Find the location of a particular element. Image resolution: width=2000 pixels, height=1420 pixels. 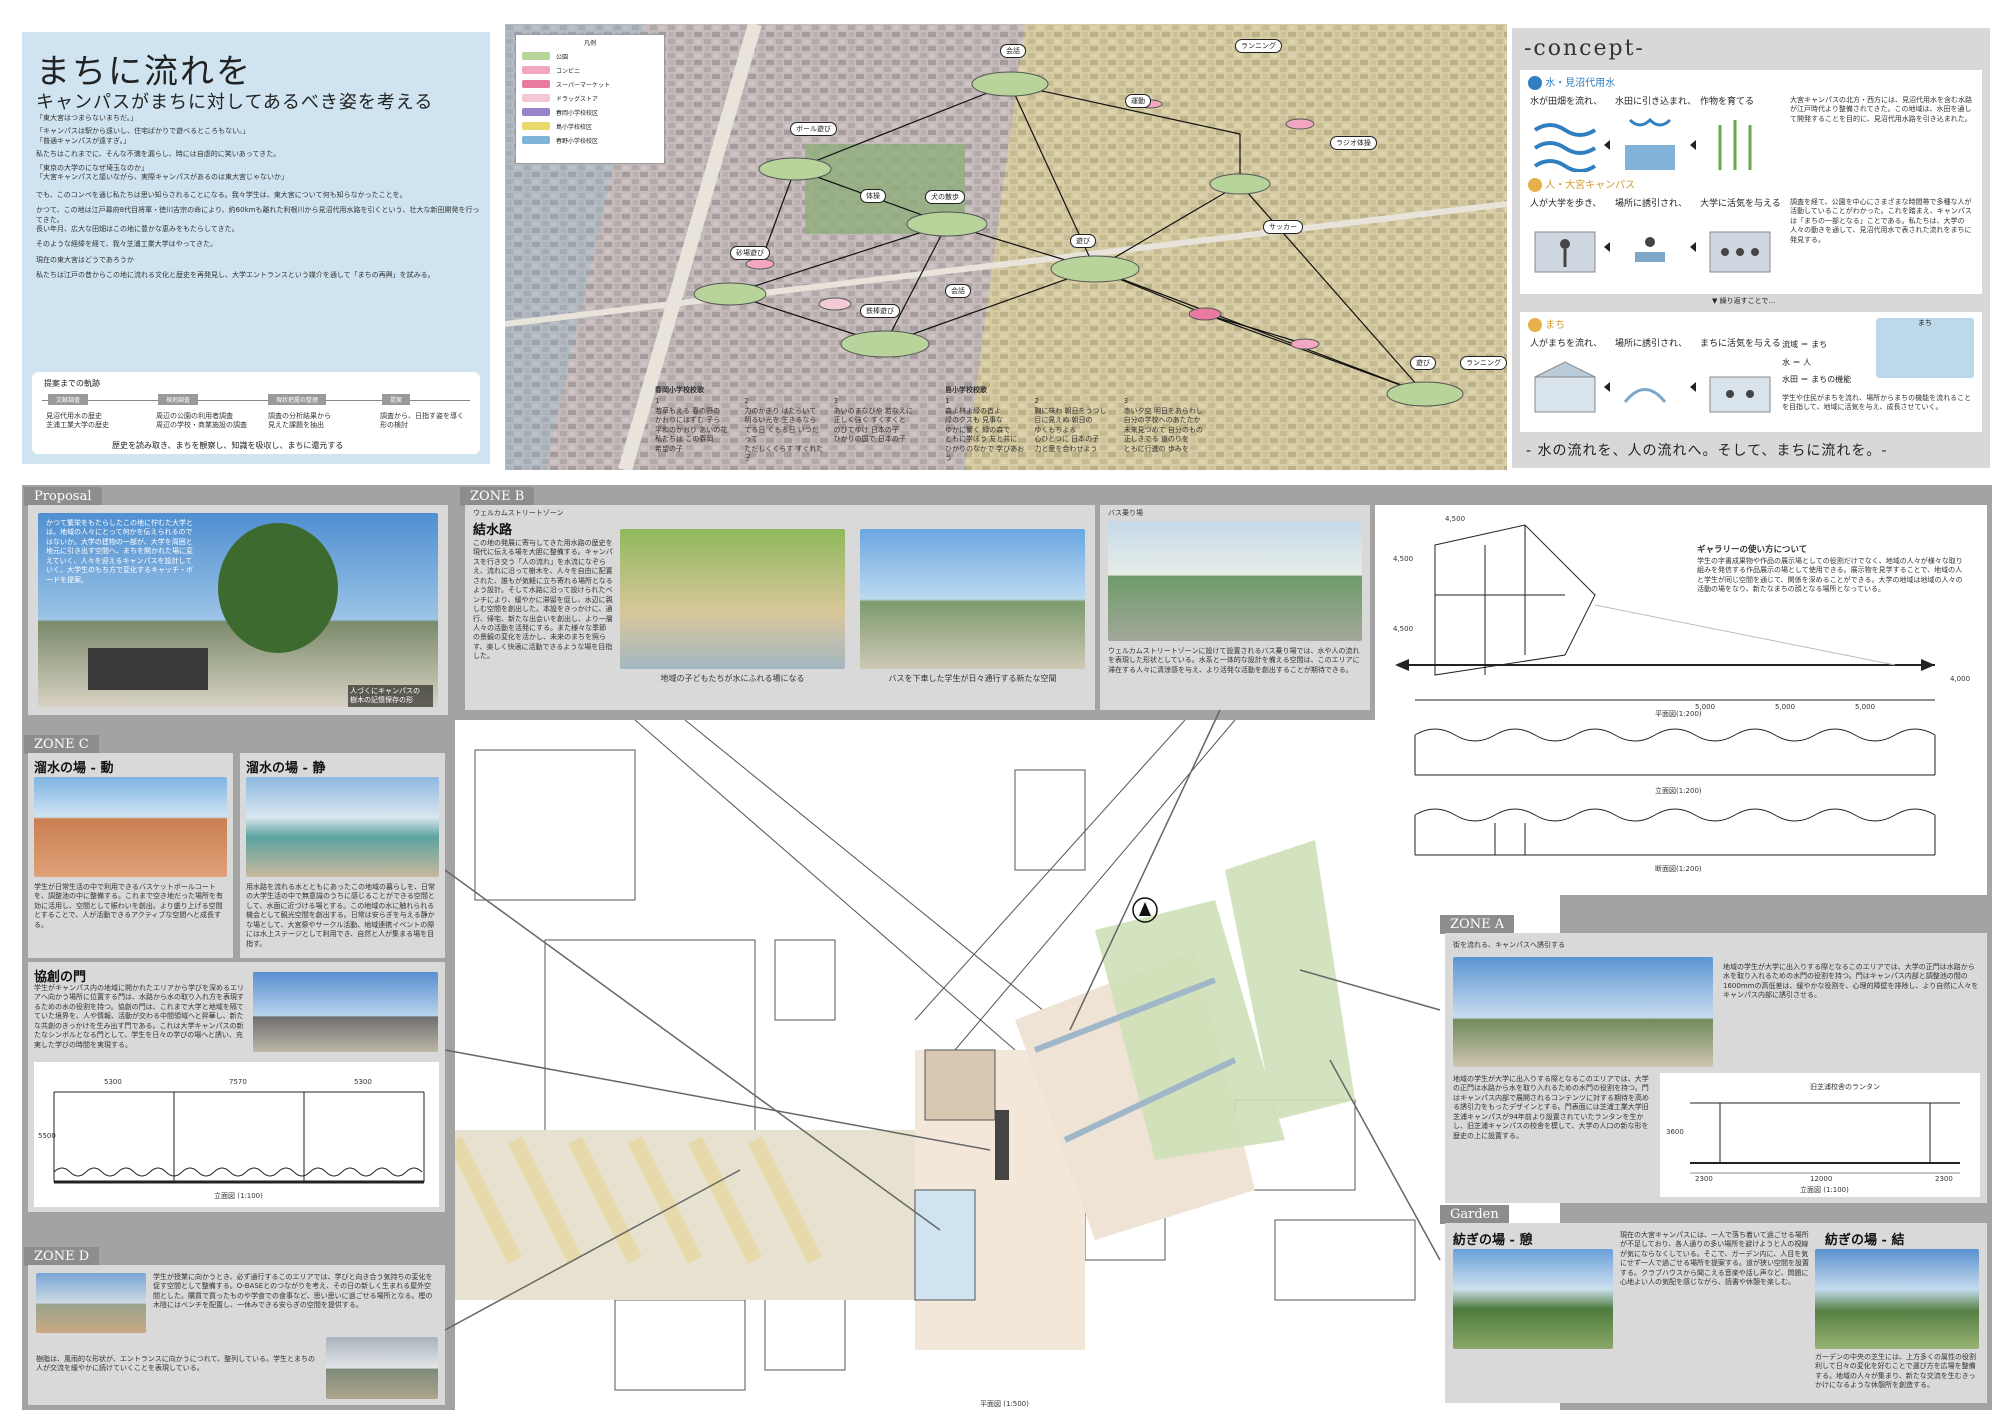

building-image is located at coordinates (148, 669).